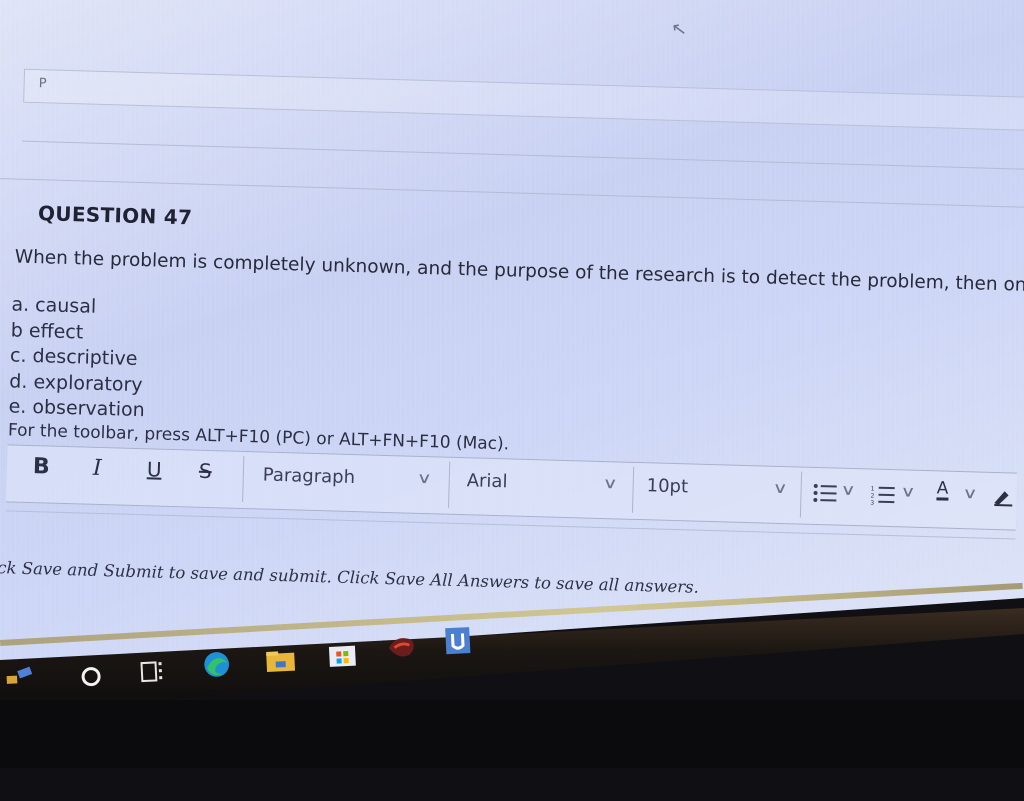 The image size is (1024, 801). What do you see at coordinates (486, 481) in the screenshot?
I see `font-select: Arial` at bounding box center [486, 481].